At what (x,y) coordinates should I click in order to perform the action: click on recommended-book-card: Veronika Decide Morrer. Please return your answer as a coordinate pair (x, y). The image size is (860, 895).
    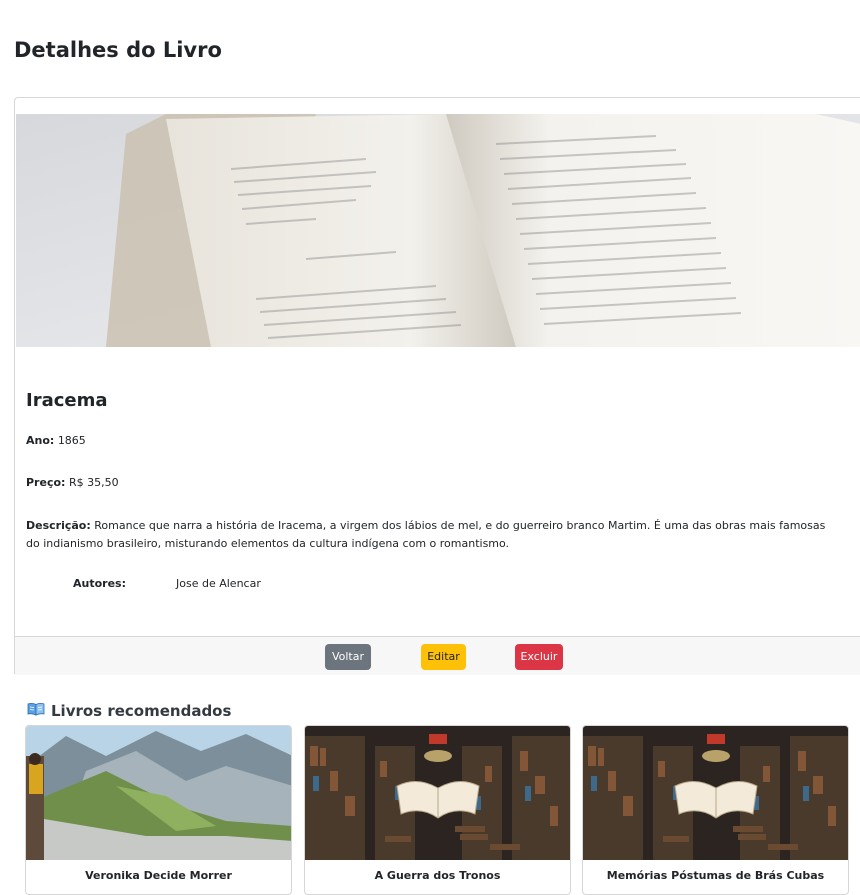
    Looking at the image, I should click on (158, 810).